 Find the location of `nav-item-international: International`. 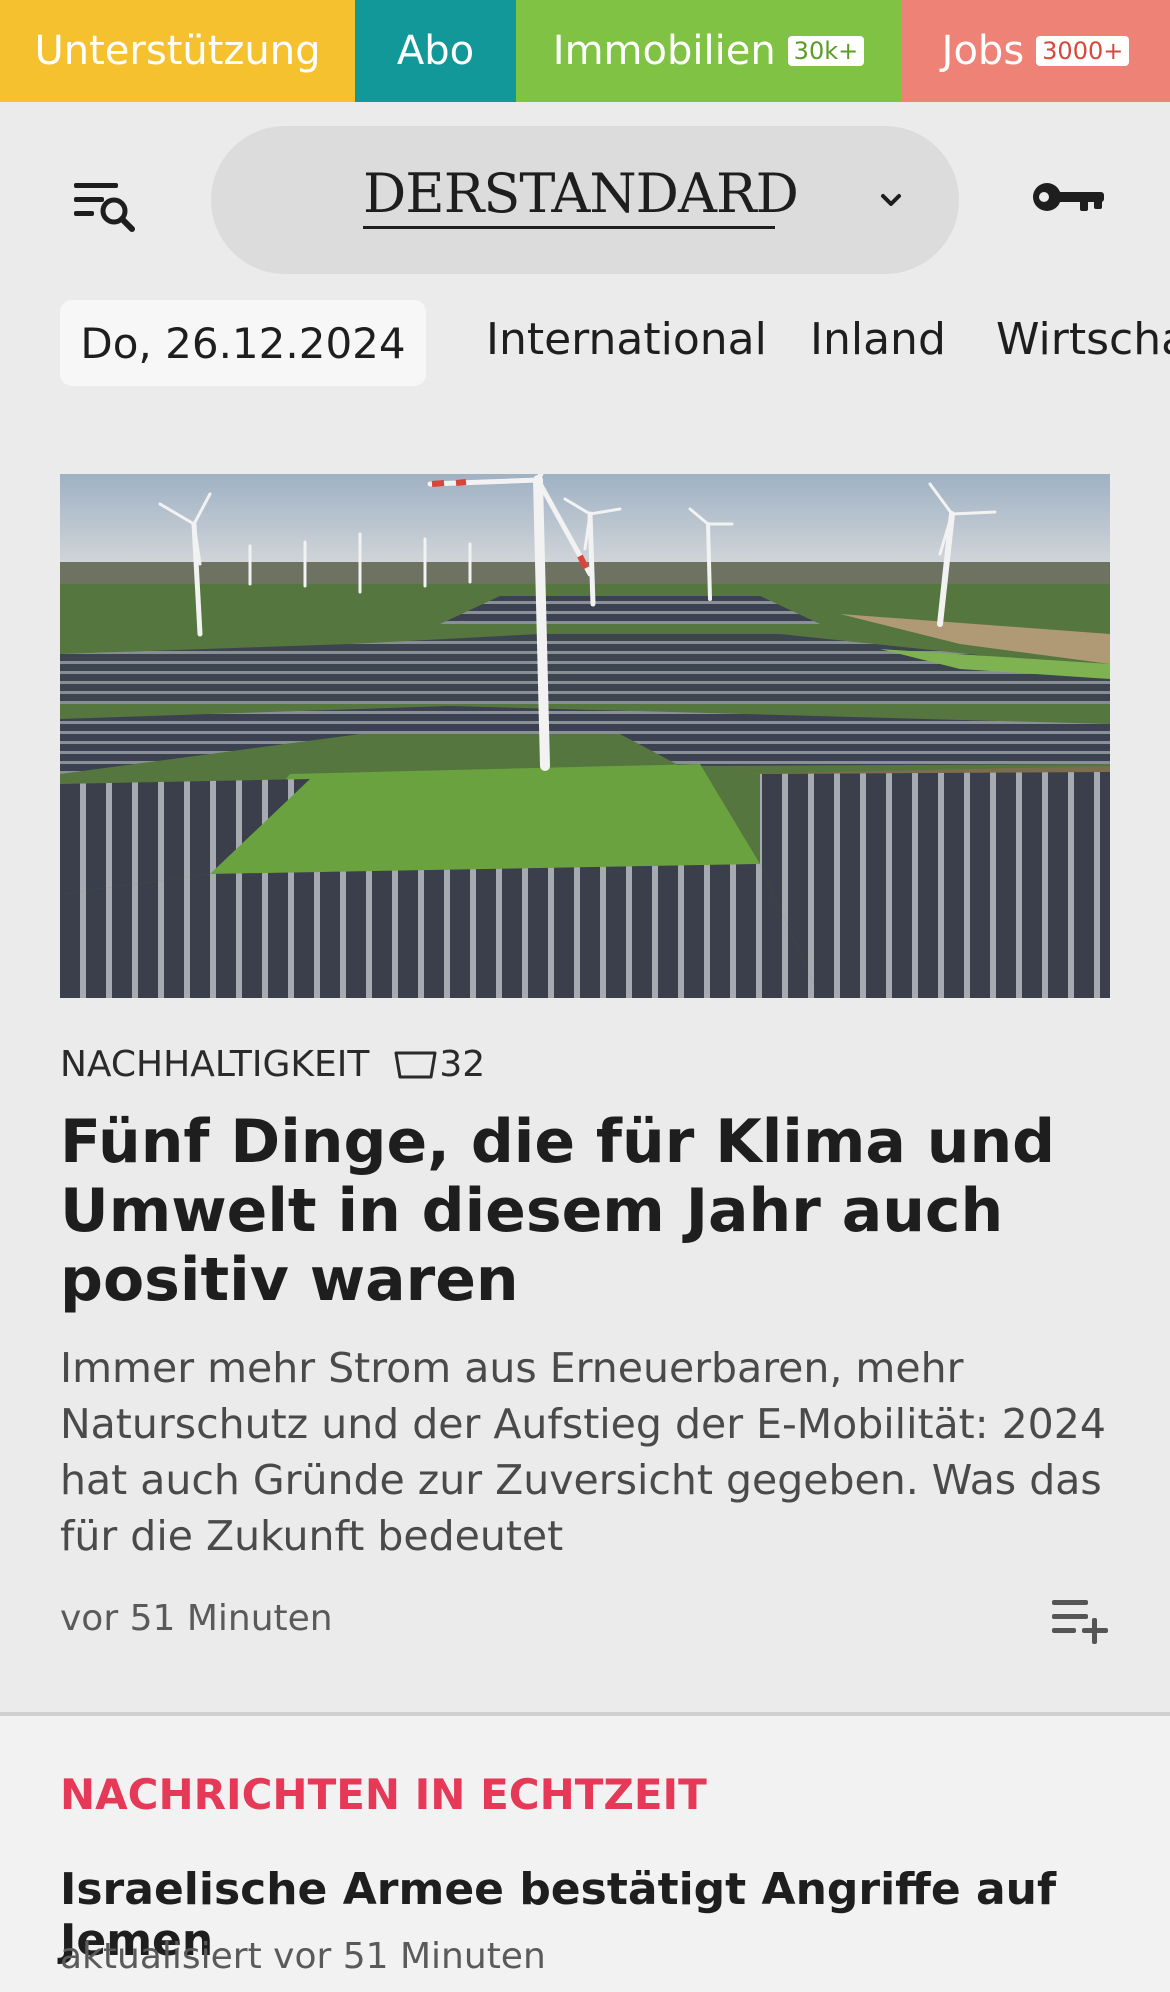

nav-item-international: International is located at coordinates (626, 339).